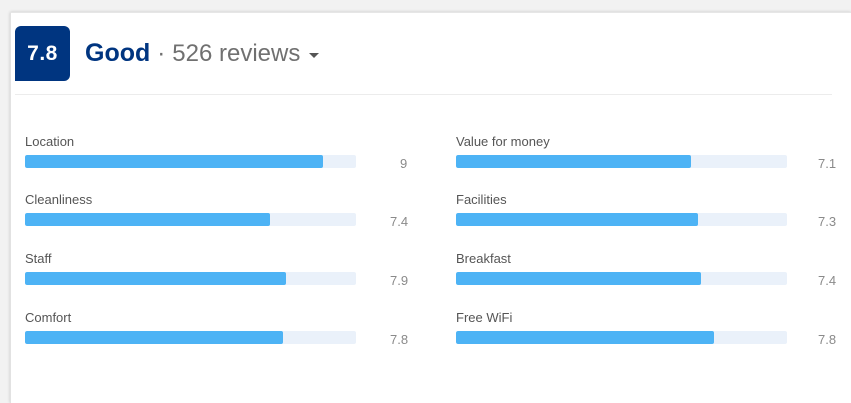 The image size is (851, 403). I want to click on category-comfort: Comfort 7.8, so click(225, 335).